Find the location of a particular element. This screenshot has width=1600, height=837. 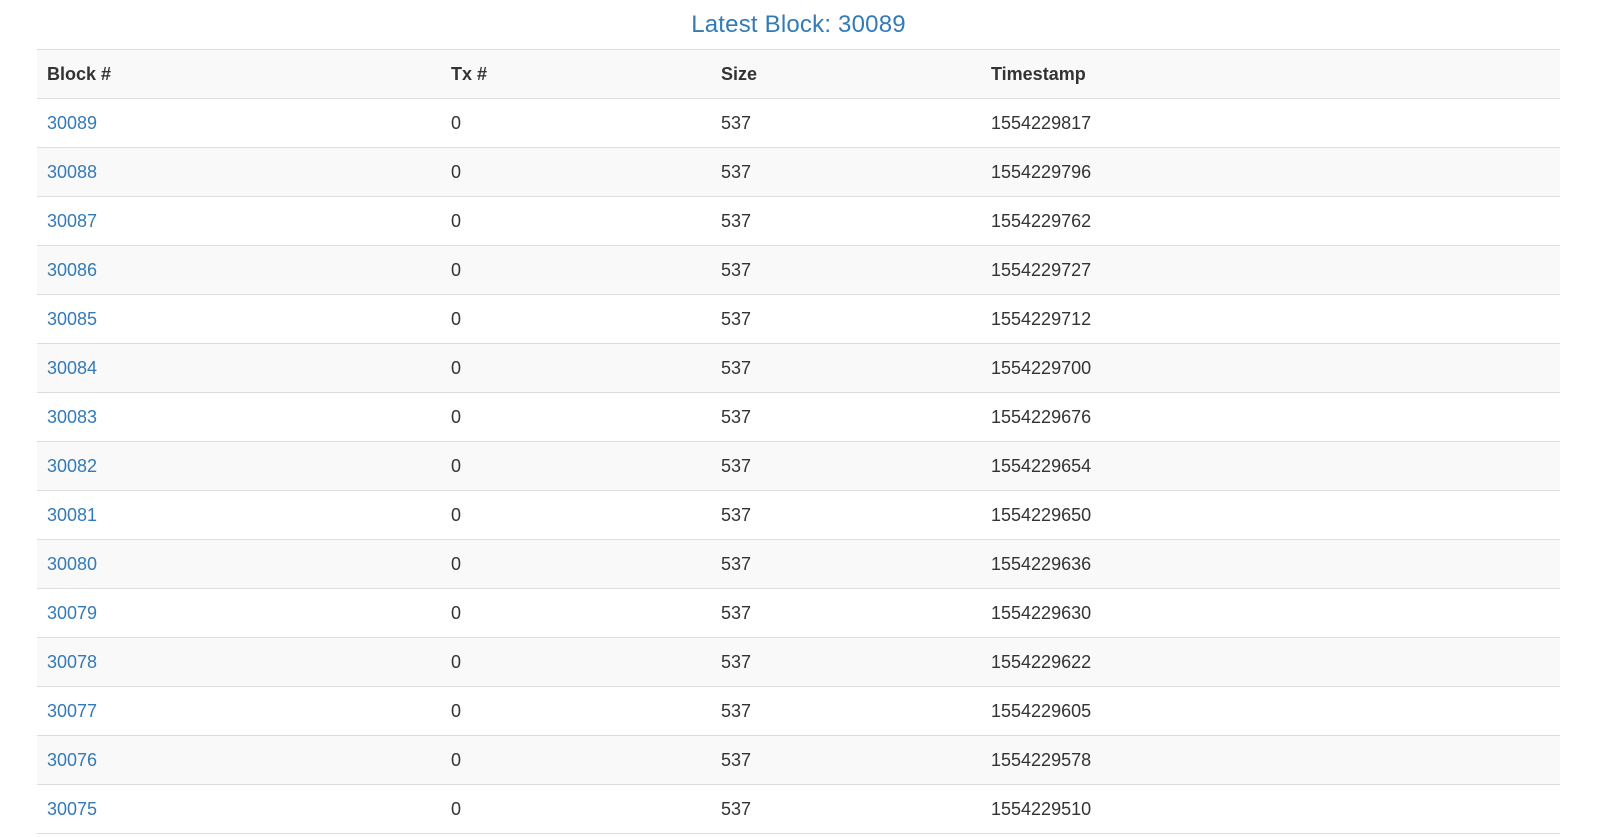

table-row: 30089 0 537 1554229817 is located at coordinates (798, 123).